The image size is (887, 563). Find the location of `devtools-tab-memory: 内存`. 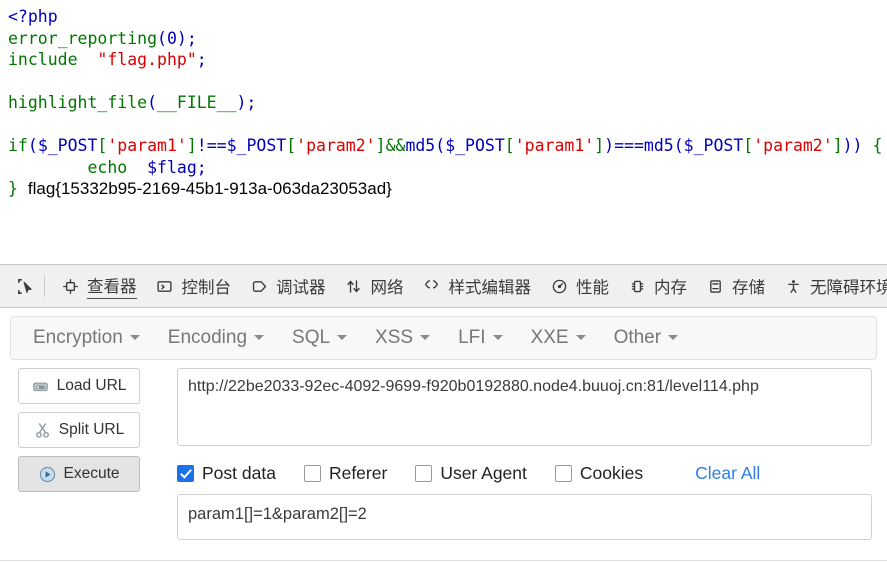

devtools-tab-memory: 内存 is located at coordinates (657, 286).